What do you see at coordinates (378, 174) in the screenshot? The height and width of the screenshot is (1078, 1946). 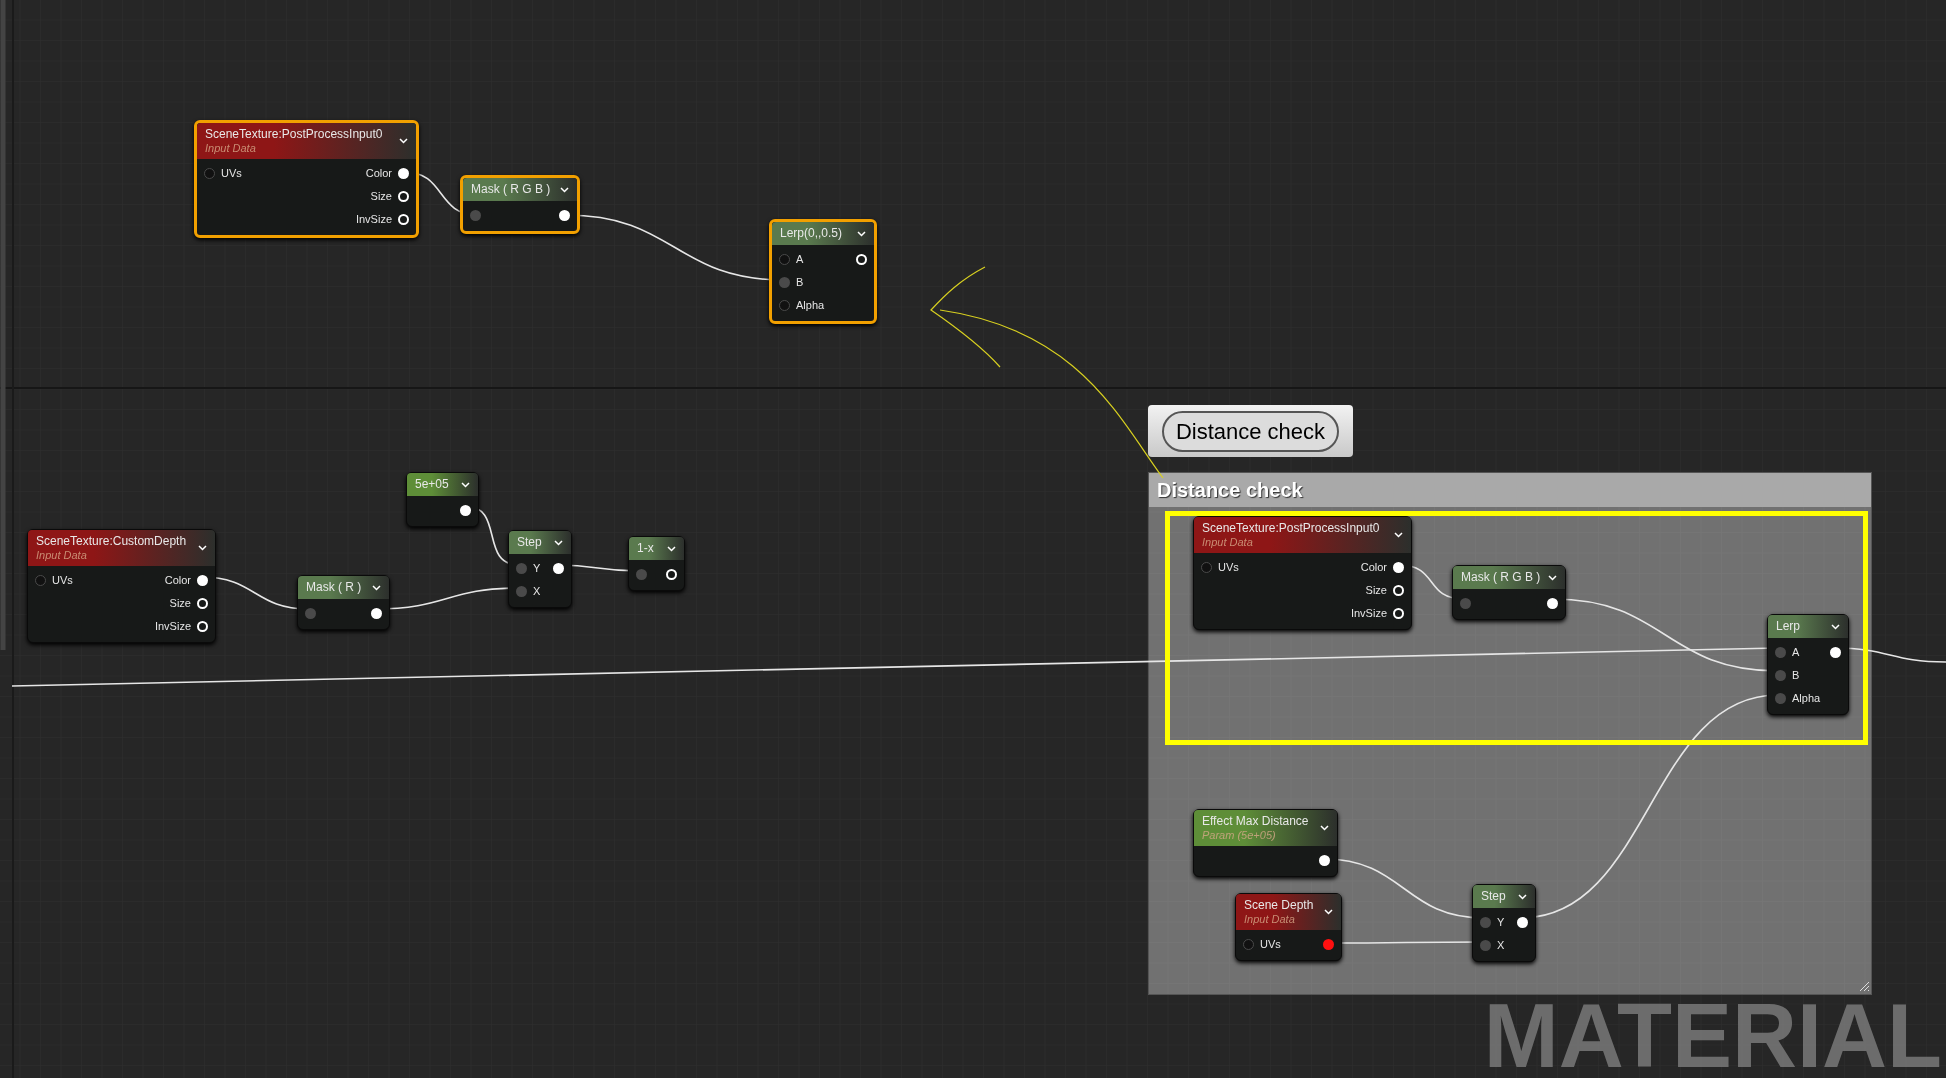 I see `pin-label: Color` at bounding box center [378, 174].